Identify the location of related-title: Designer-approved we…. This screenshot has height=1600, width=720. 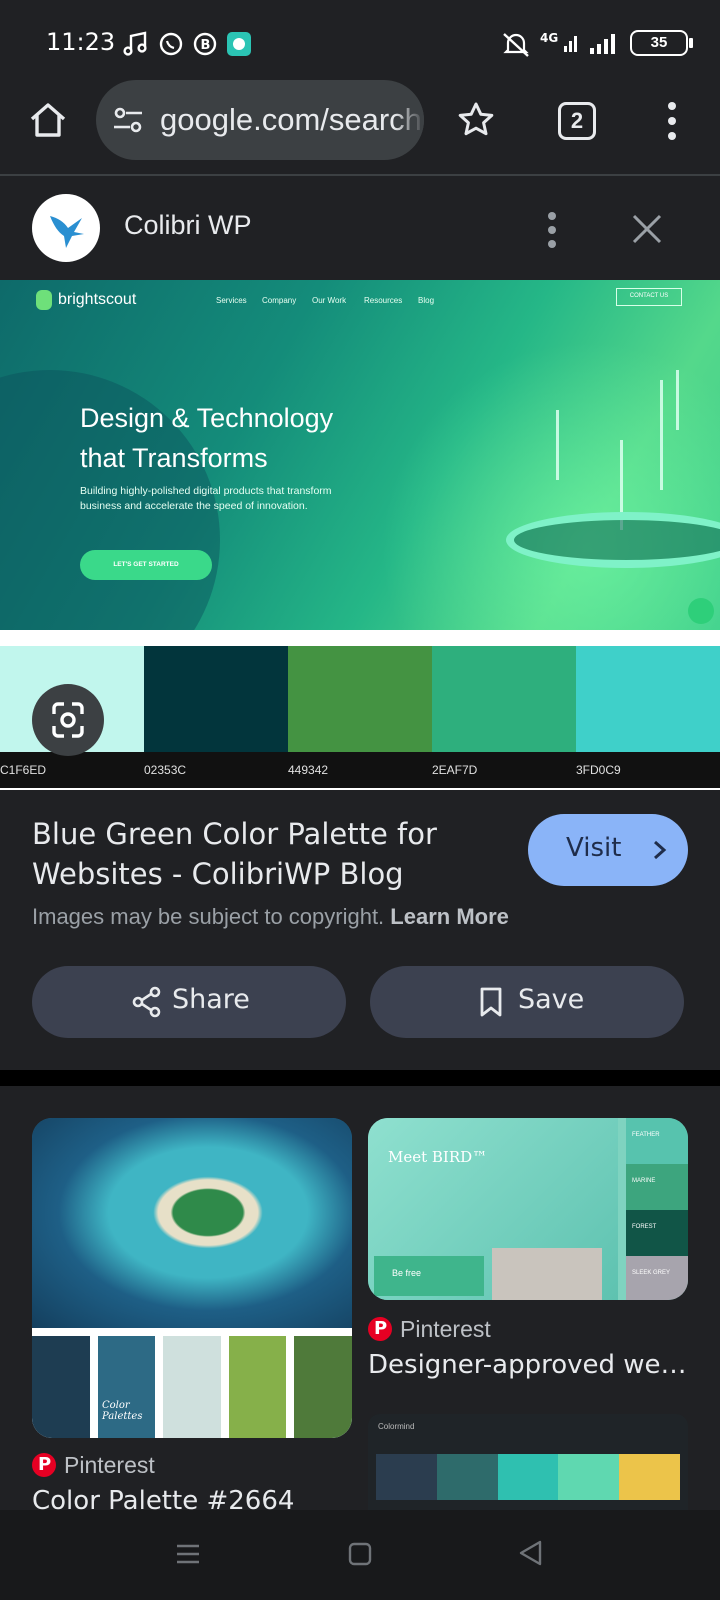
(528, 1365).